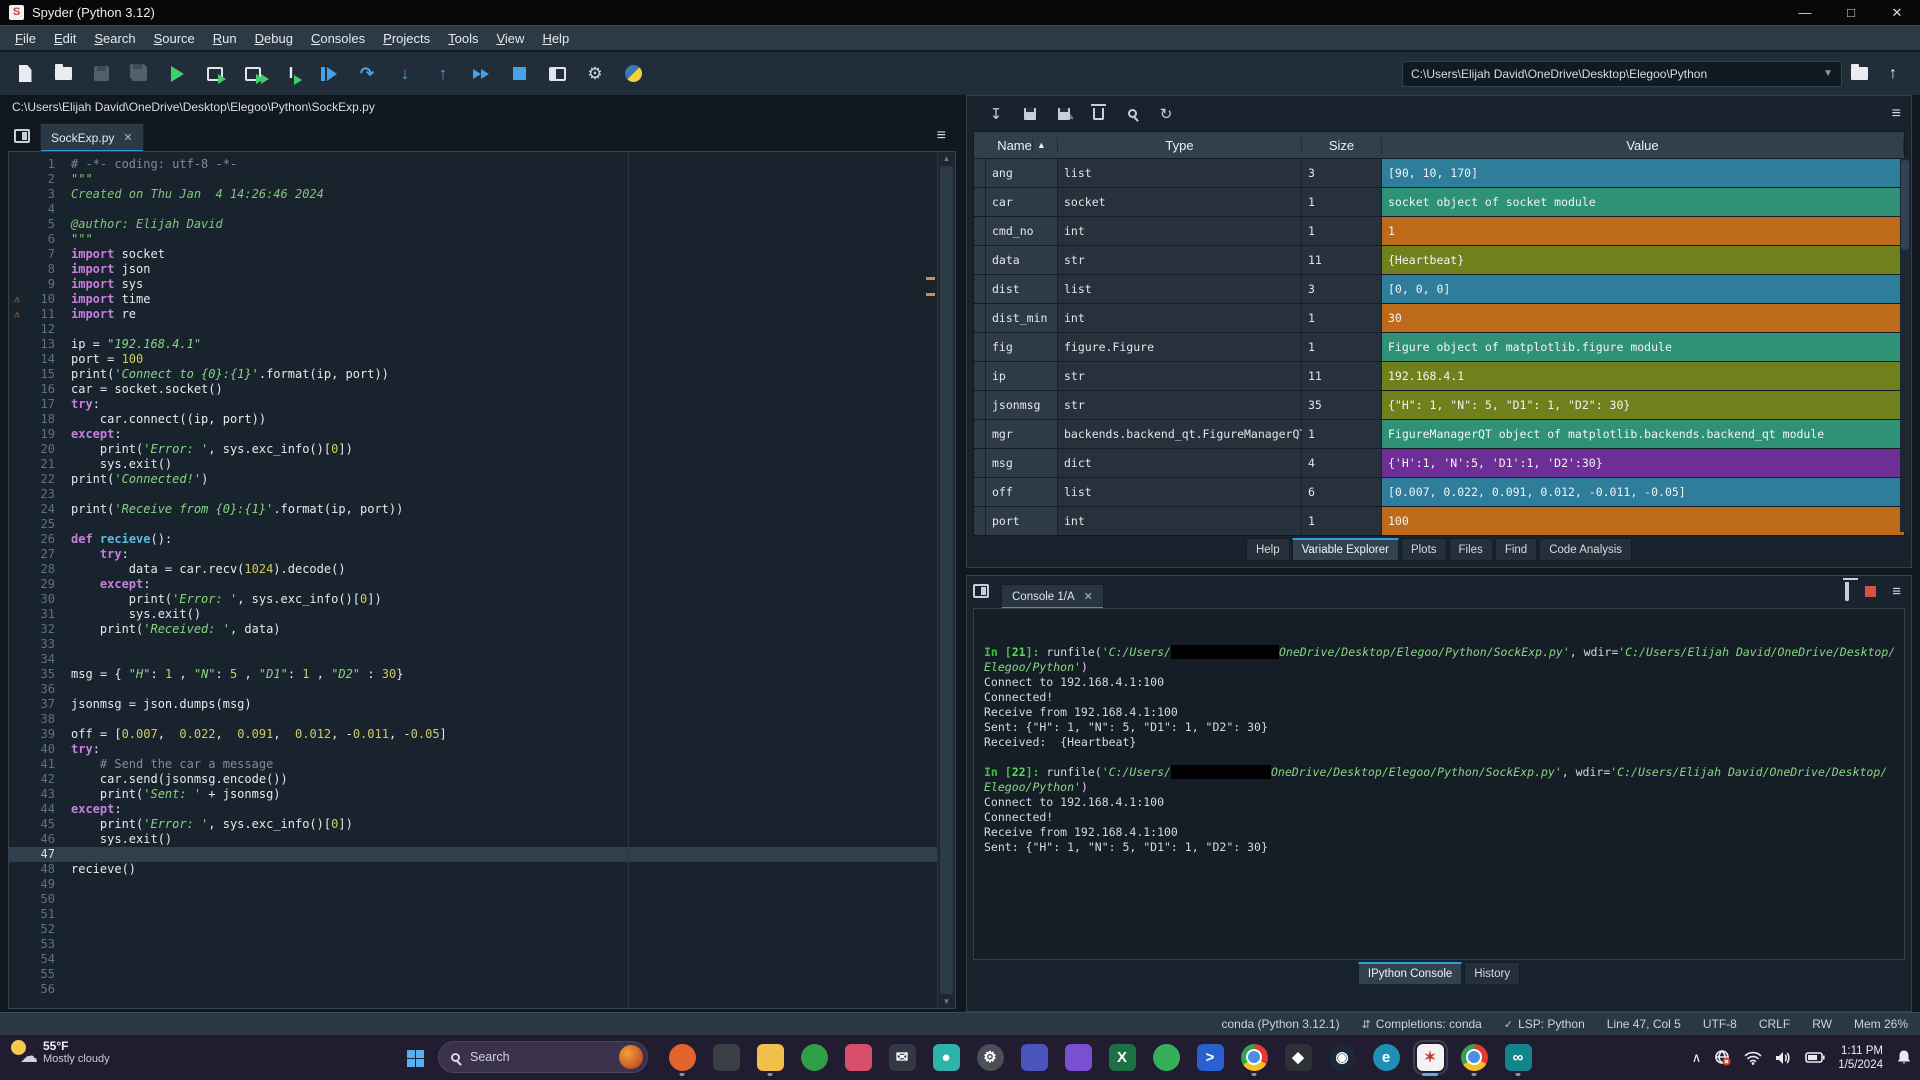 This screenshot has height=1080, width=1920. Describe the element at coordinates (1022, 202) in the screenshot. I see `variable-name: car` at that location.